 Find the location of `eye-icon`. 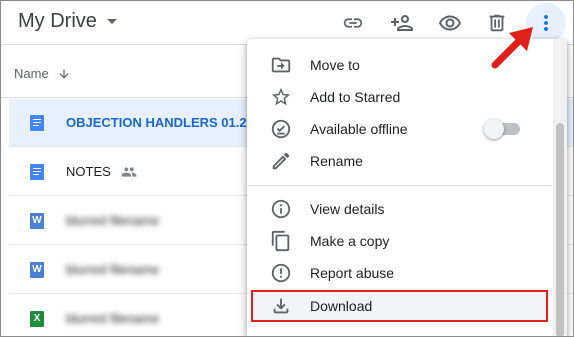

eye-icon is located at coordinates (450, 23).